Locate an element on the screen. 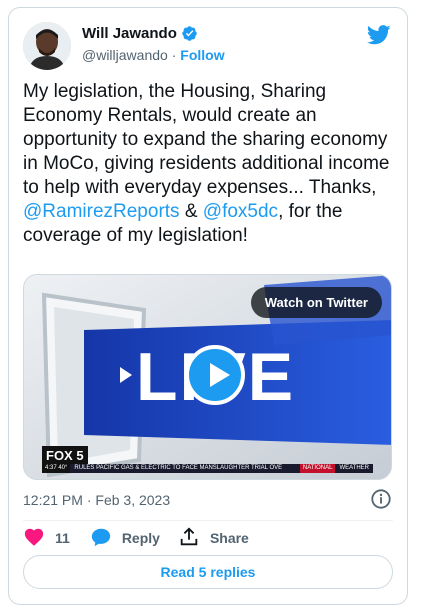  author-name: Will Jawando is located at coordinates (129, 33).